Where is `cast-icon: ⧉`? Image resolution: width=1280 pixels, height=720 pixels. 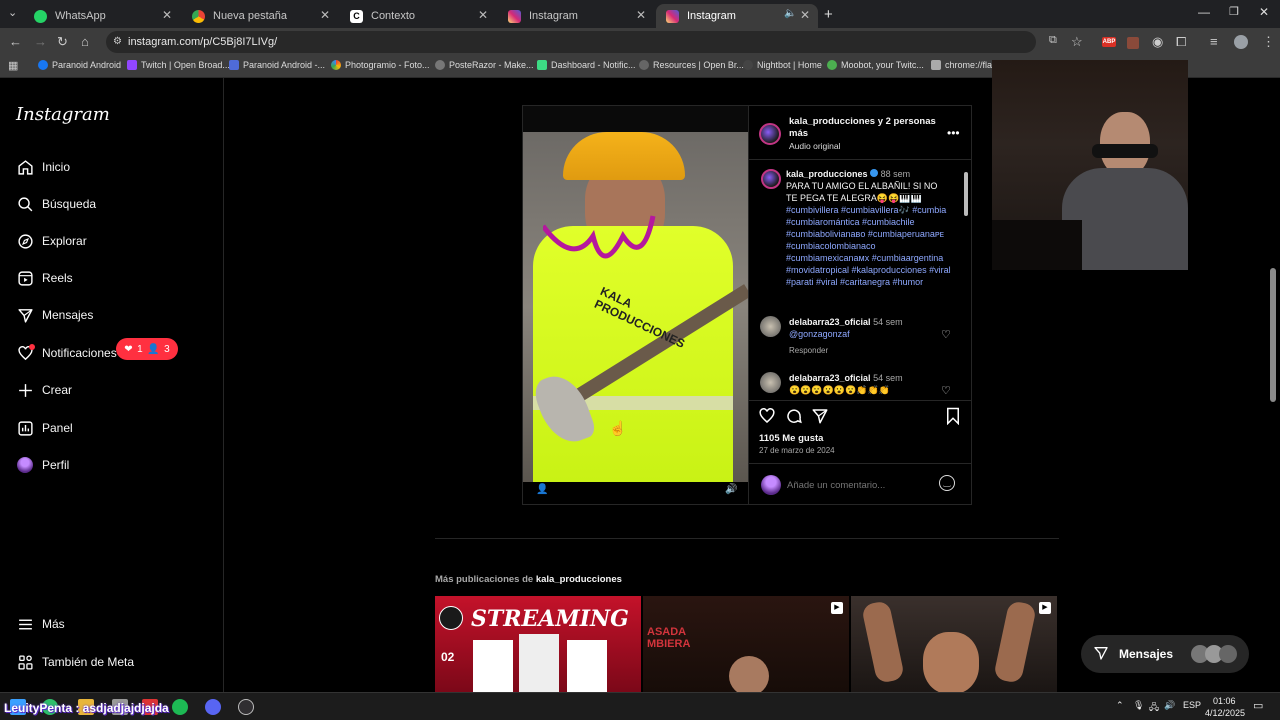 cast-icon: ⧉ is located at coordinates (1053, 40).